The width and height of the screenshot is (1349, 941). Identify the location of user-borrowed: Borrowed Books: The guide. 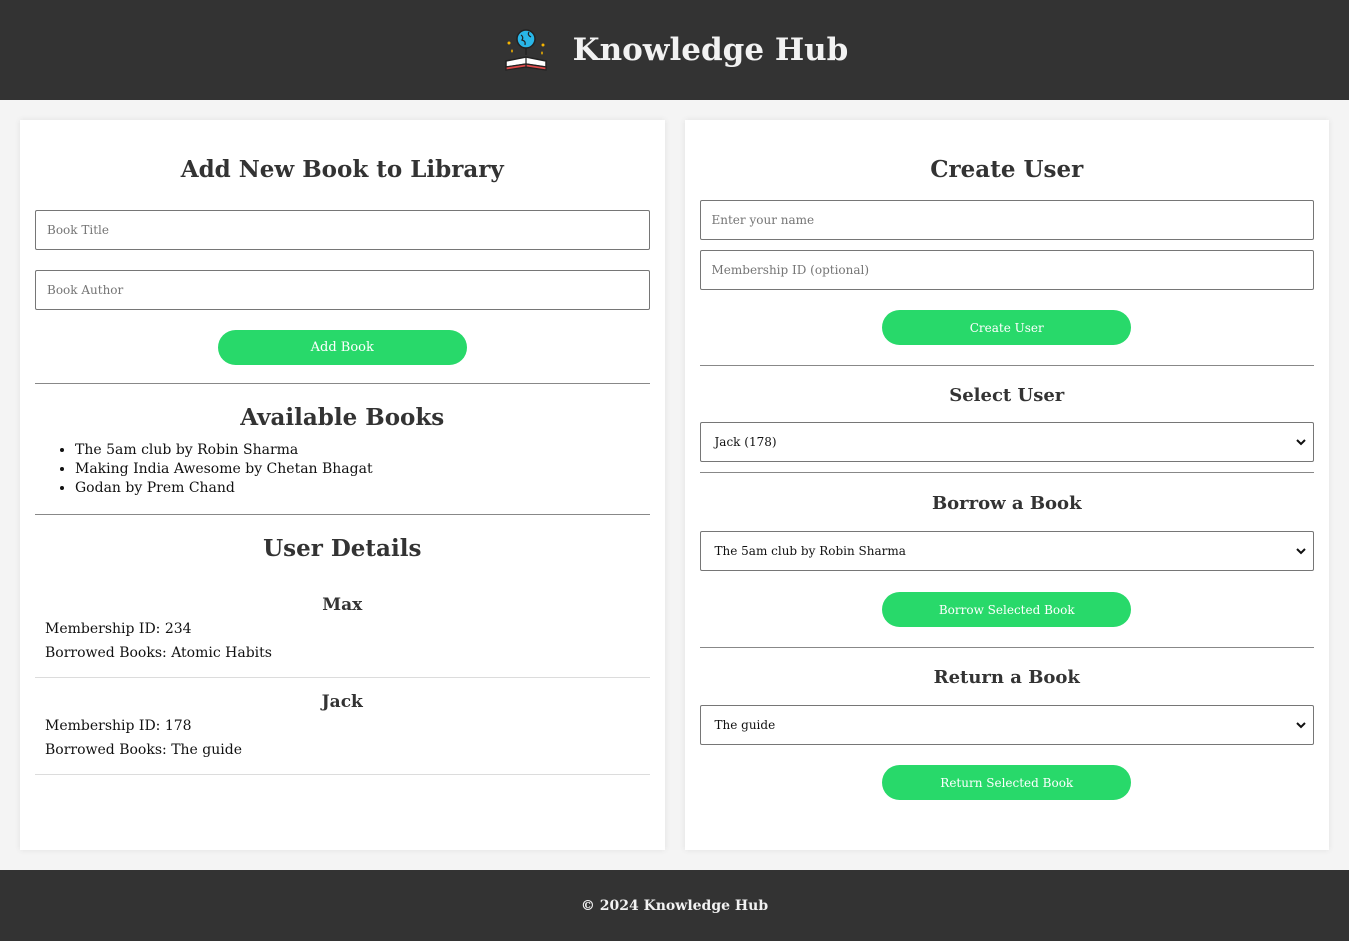
(143, 750).